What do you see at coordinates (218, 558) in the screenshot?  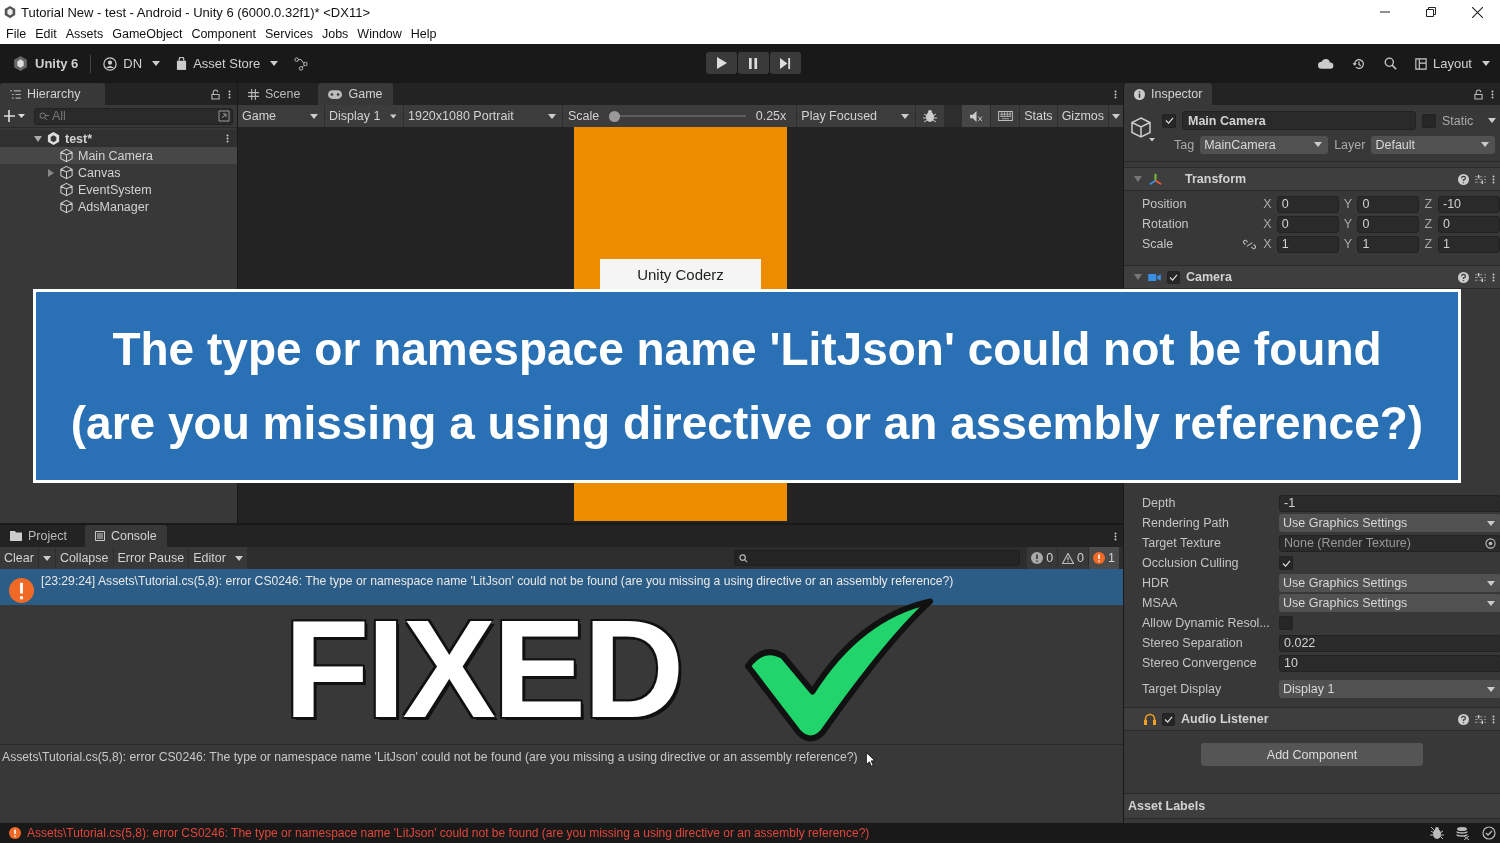 I see `editor-dropdown: Editor` at bounding box center [218, 558].